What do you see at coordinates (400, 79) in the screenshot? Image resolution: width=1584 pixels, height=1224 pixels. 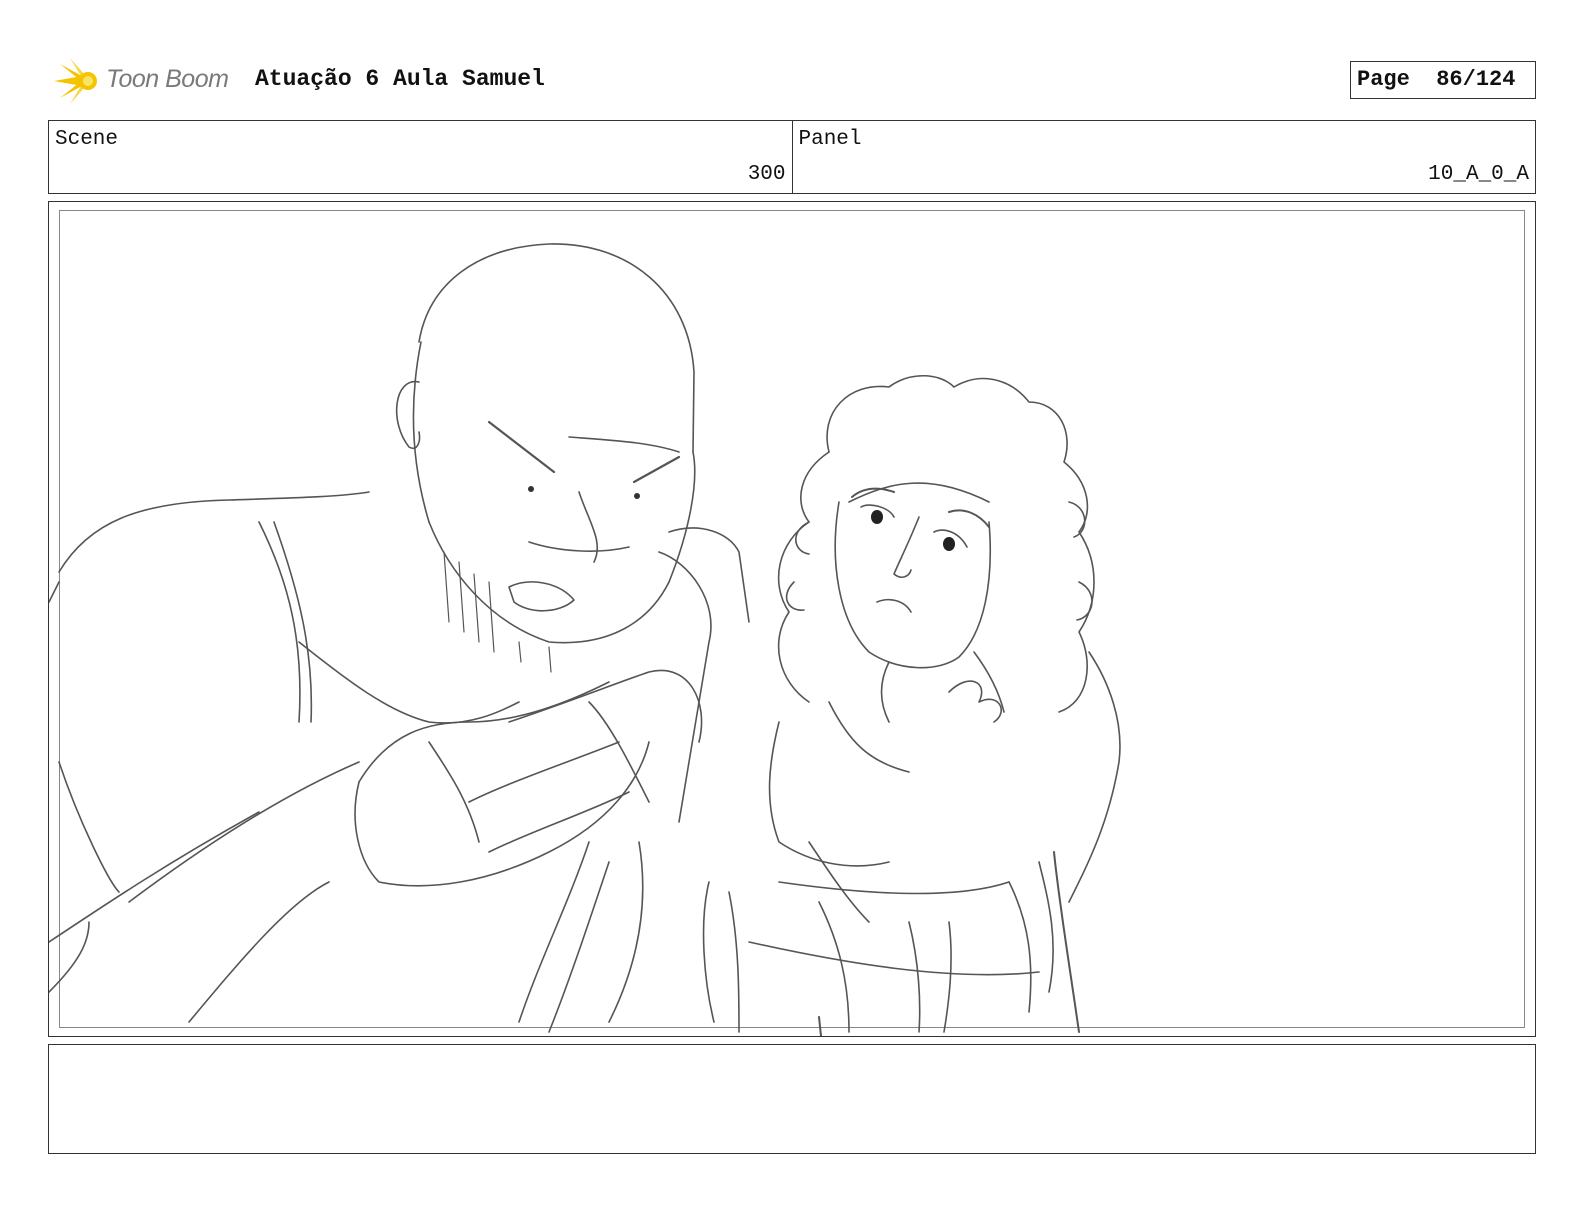 I see `document-title: Atuação 6 Aula Samuel` at bounding box center [400, 79].